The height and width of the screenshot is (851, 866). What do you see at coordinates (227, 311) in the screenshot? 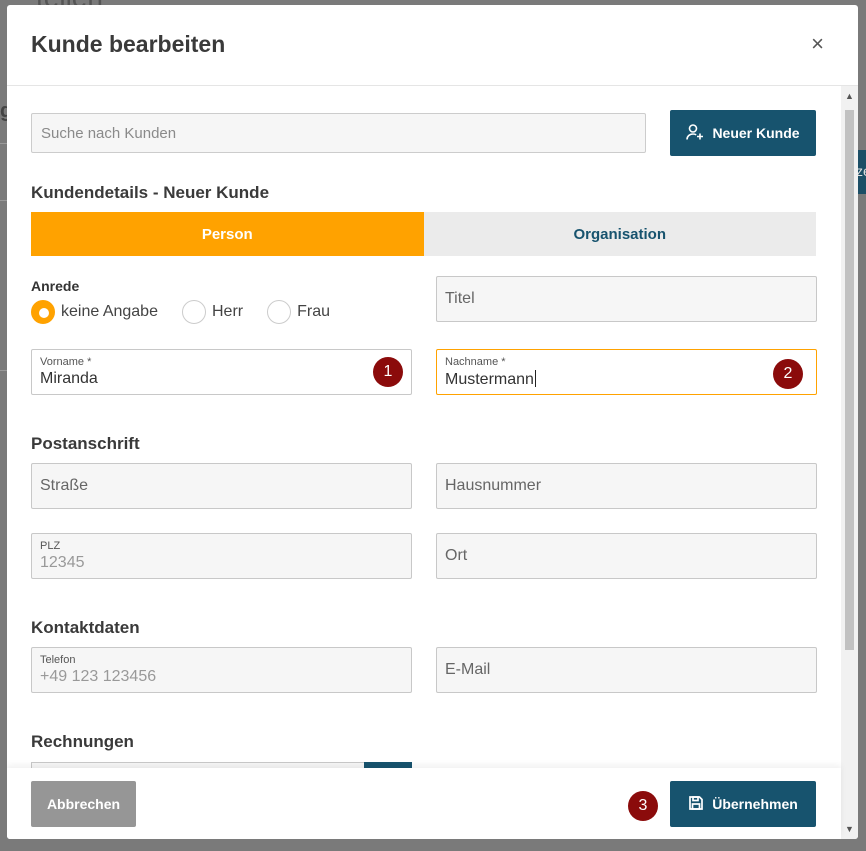
I see `radio-label: Herr` at bounding box center [227, 311].